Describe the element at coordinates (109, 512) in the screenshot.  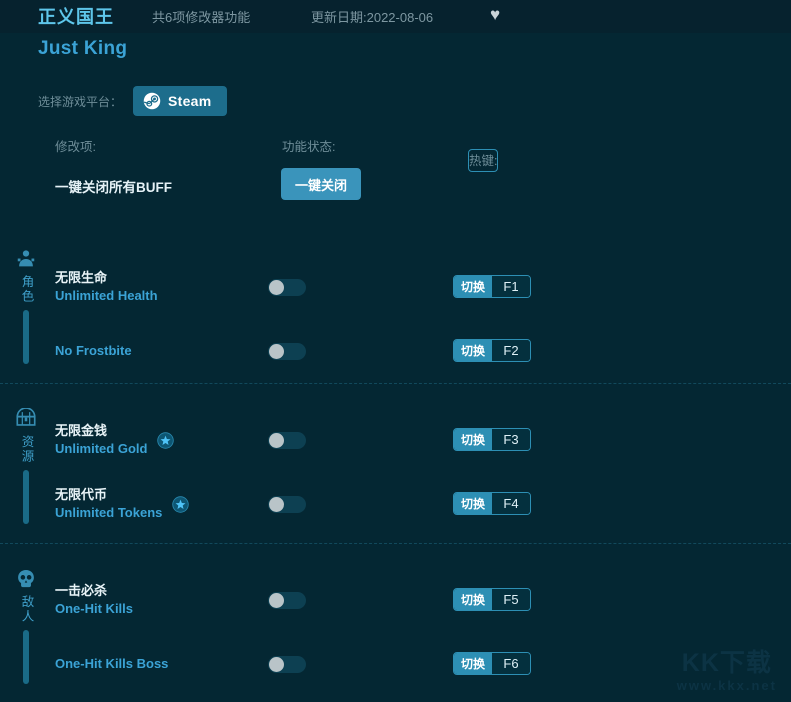
I see `cheat-name-en: Unlimited Tokens` at that location.